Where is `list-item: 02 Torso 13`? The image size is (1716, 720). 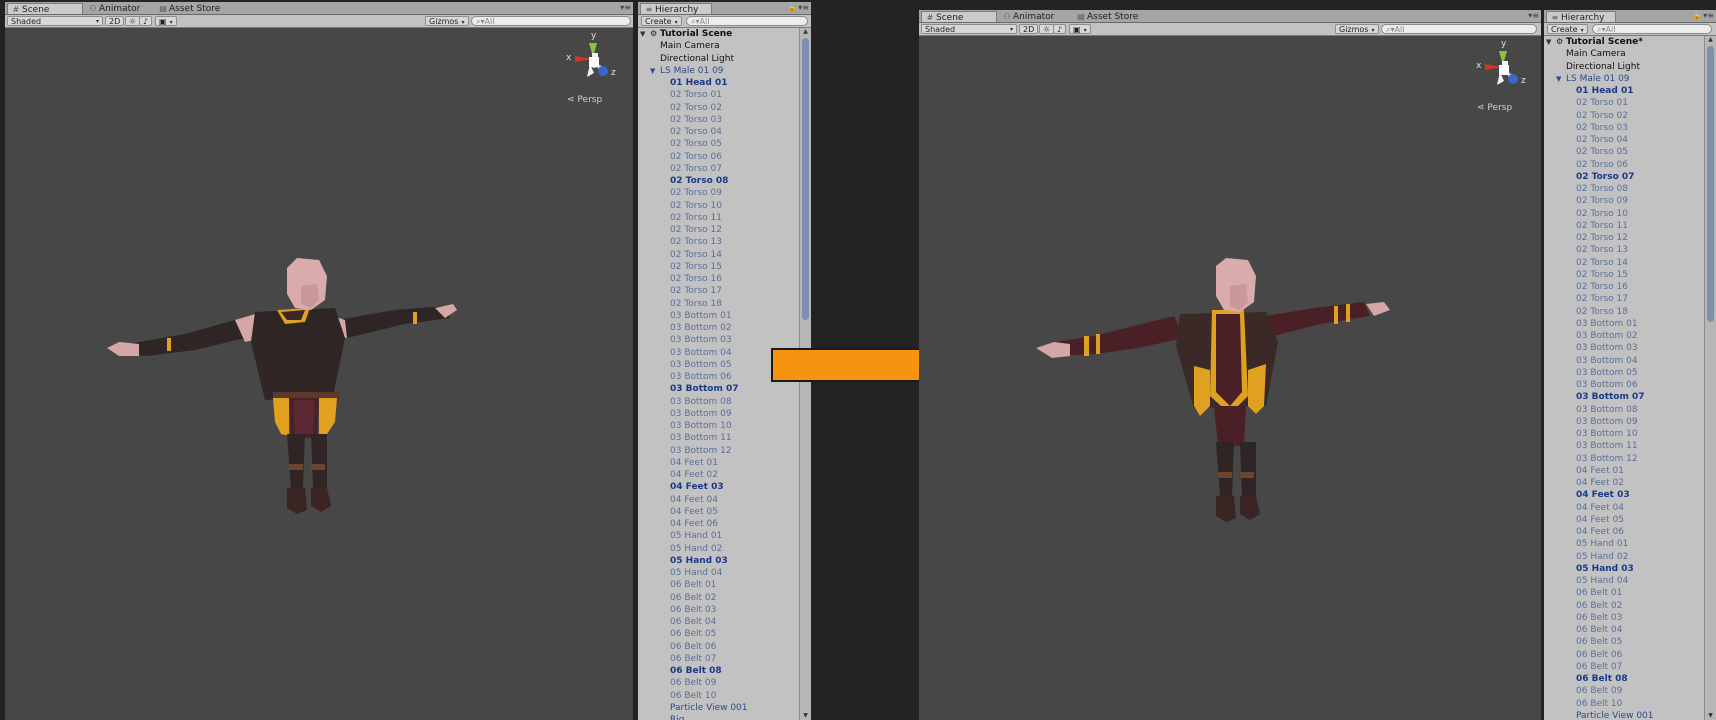
list-item: 02 Torso 13 is located at coordinates (1624, 250).